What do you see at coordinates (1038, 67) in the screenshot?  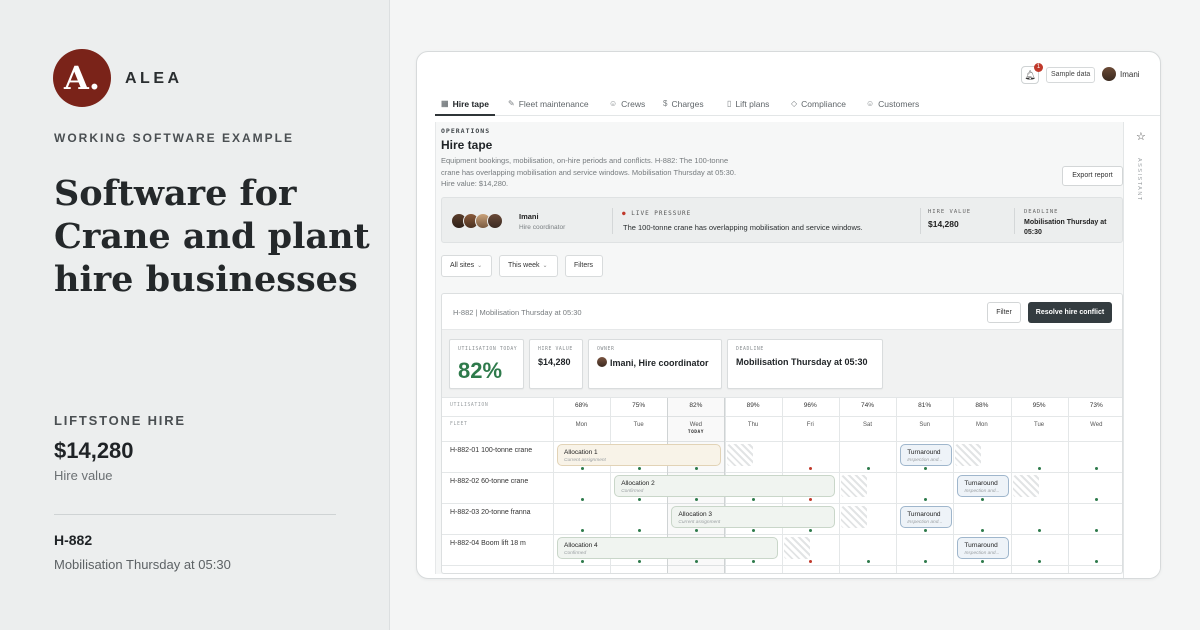 I see `notification-badge: 1` at bounding box center [1038, 67].